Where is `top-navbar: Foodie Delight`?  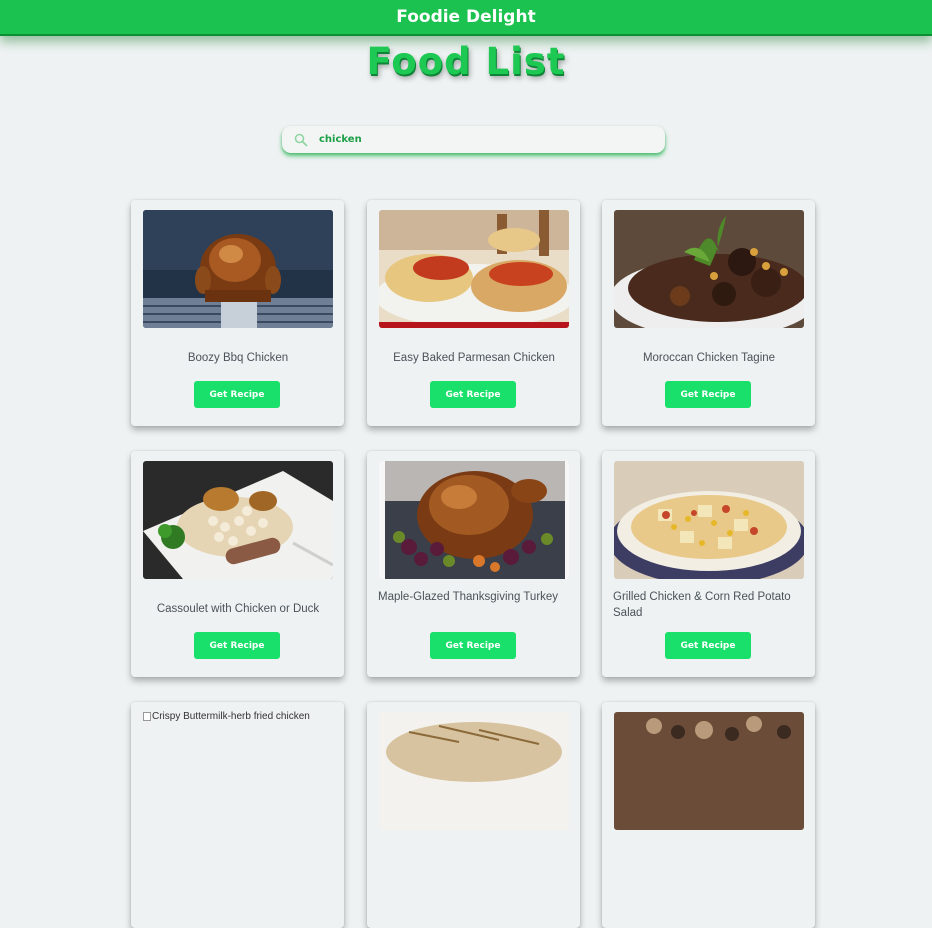 top-navbar: Foodie Delight is located at coordinates (466, 18).